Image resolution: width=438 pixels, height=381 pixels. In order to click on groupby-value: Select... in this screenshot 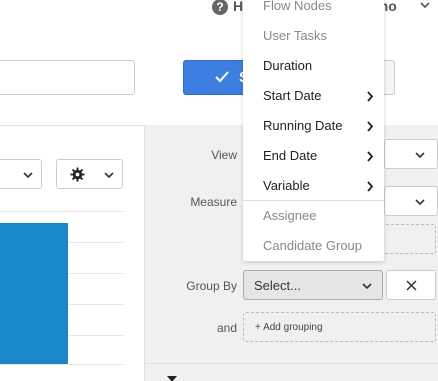, I will do `click(277, 285)`.